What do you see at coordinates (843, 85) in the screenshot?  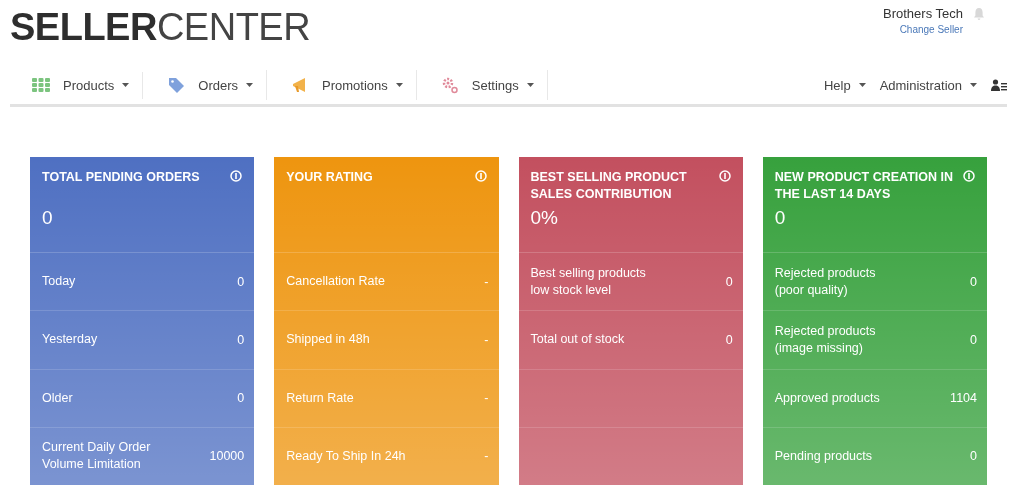 I see `nav-menu: Help` at bounding box center [843, 85].